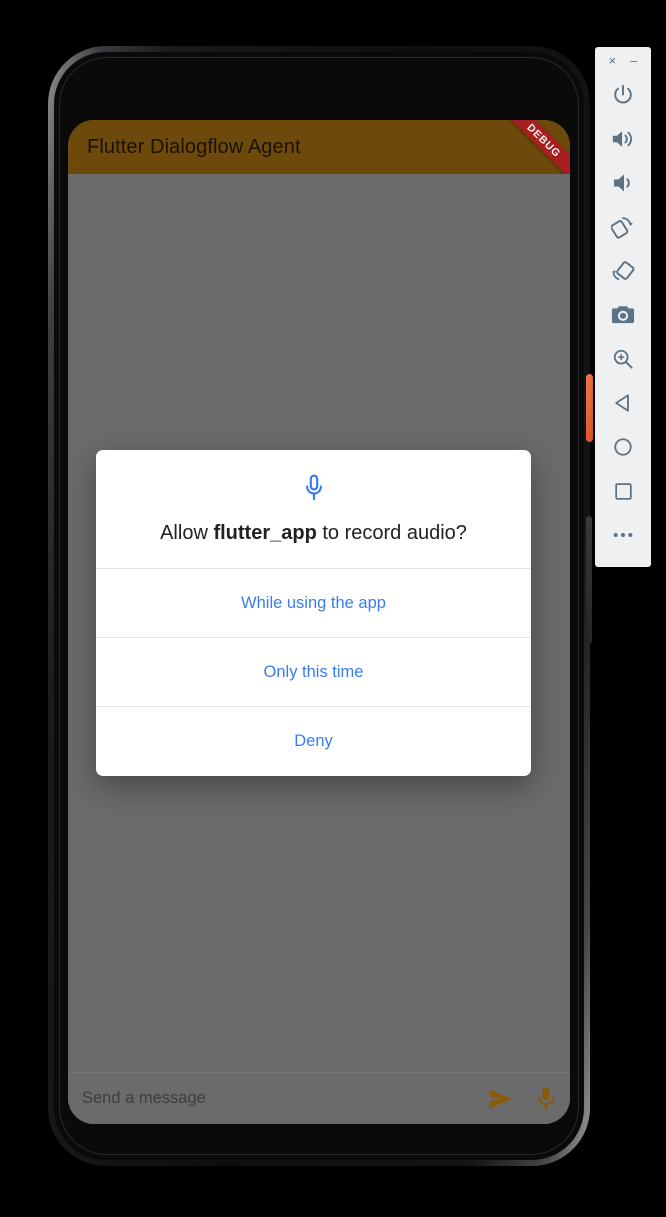 This screenshot has width=666, height=1217. I want to click on window-controls: × –, so click(623, 60).